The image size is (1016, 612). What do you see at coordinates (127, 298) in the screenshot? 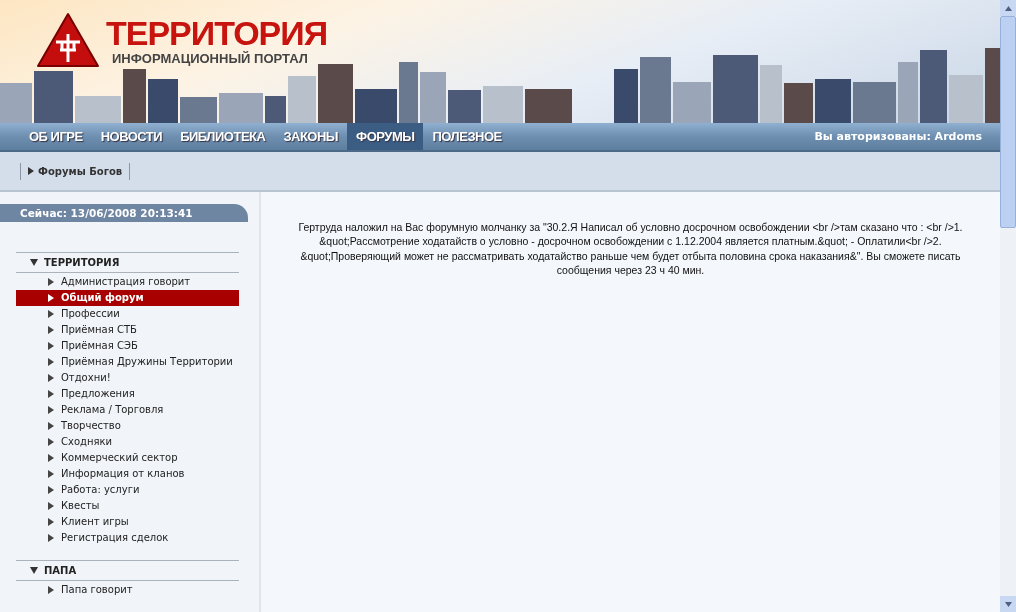
I see `forum-link: Общий форум` at bounding box center [127, 298].